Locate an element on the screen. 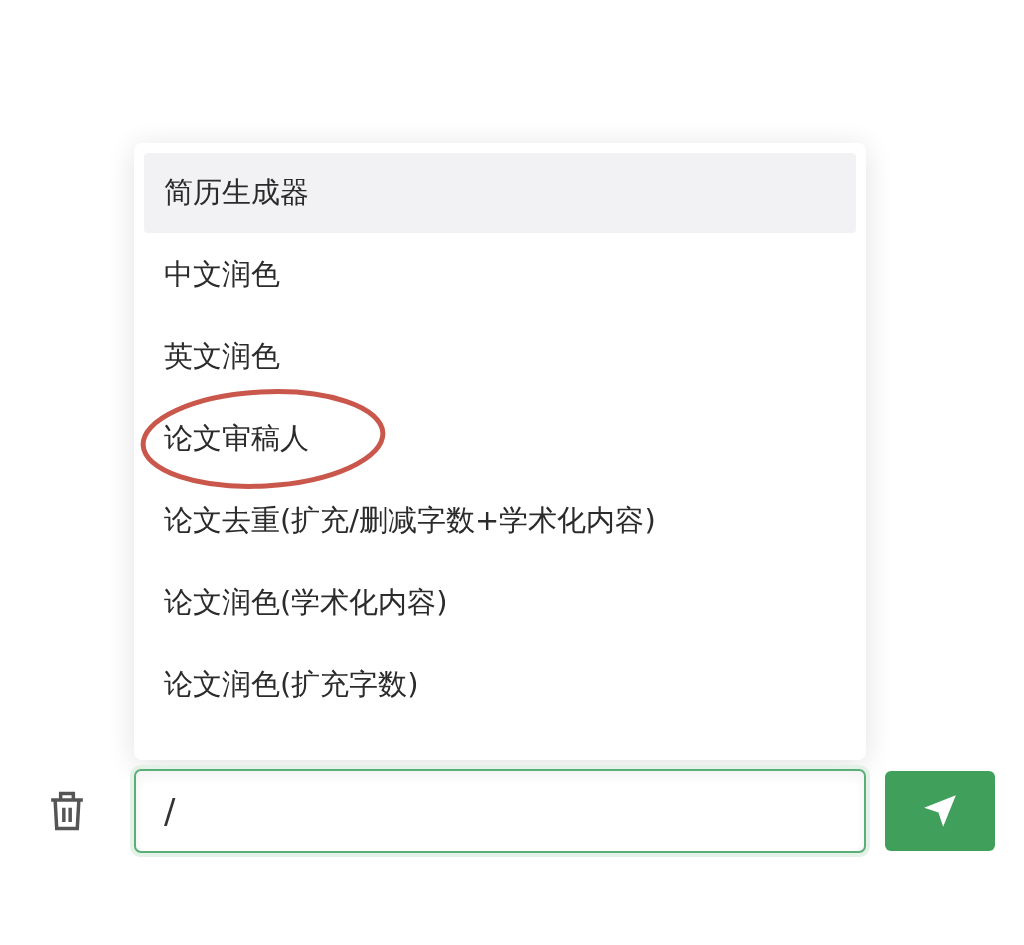 The image size is (1024, 945). menu-item: 论文审稿人 is located at coordinates (500, 439).